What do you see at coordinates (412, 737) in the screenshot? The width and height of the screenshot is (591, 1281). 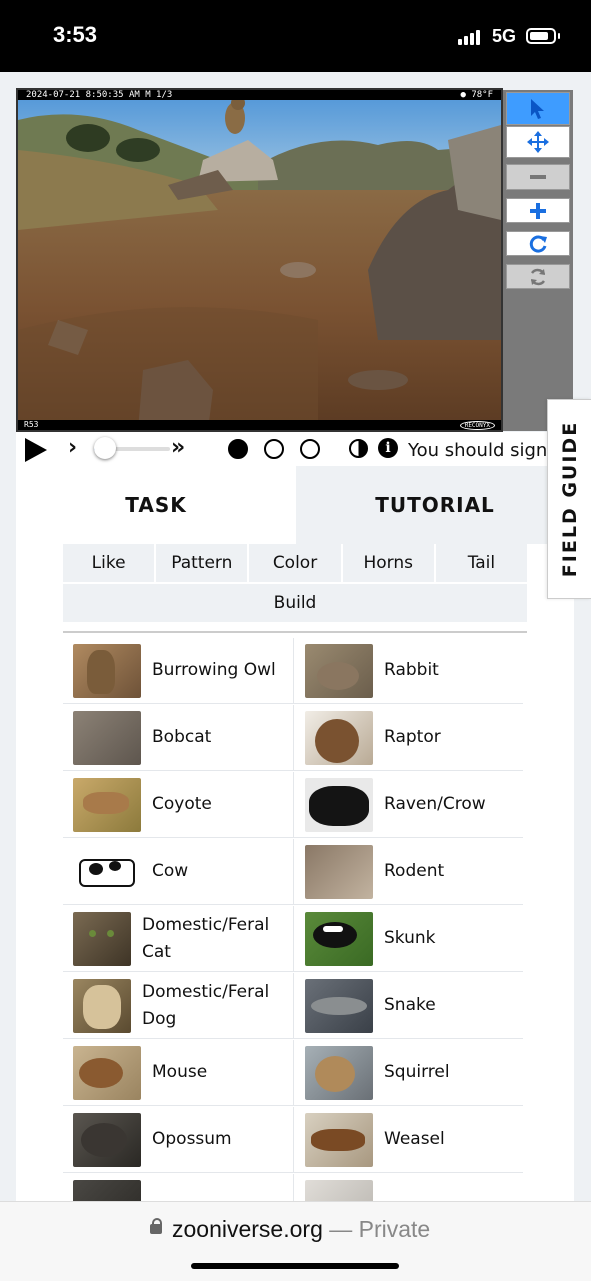 I see `species-label: Raptor` at bounding box center [412, 737].